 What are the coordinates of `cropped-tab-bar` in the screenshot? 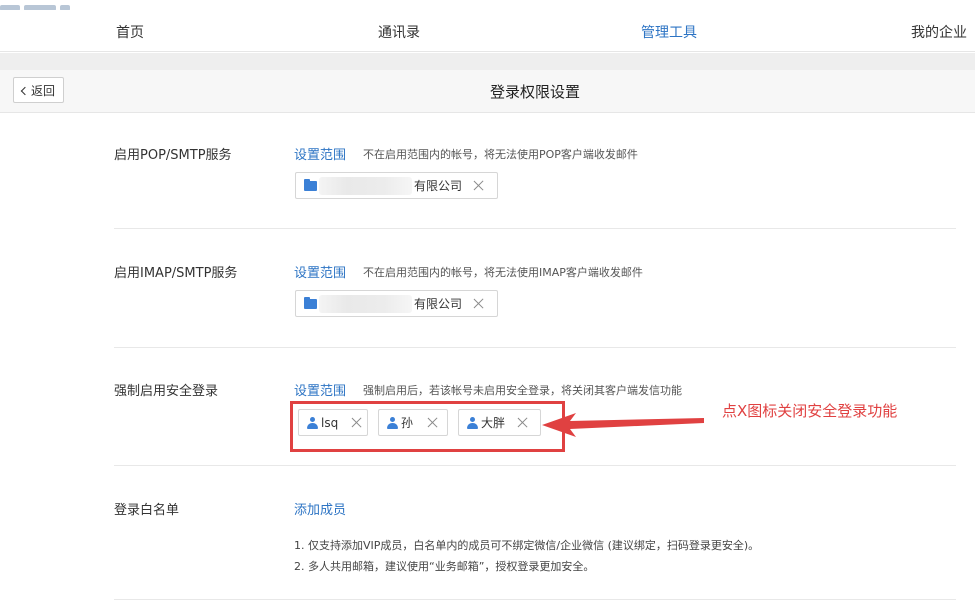 It's located at (55, 5).